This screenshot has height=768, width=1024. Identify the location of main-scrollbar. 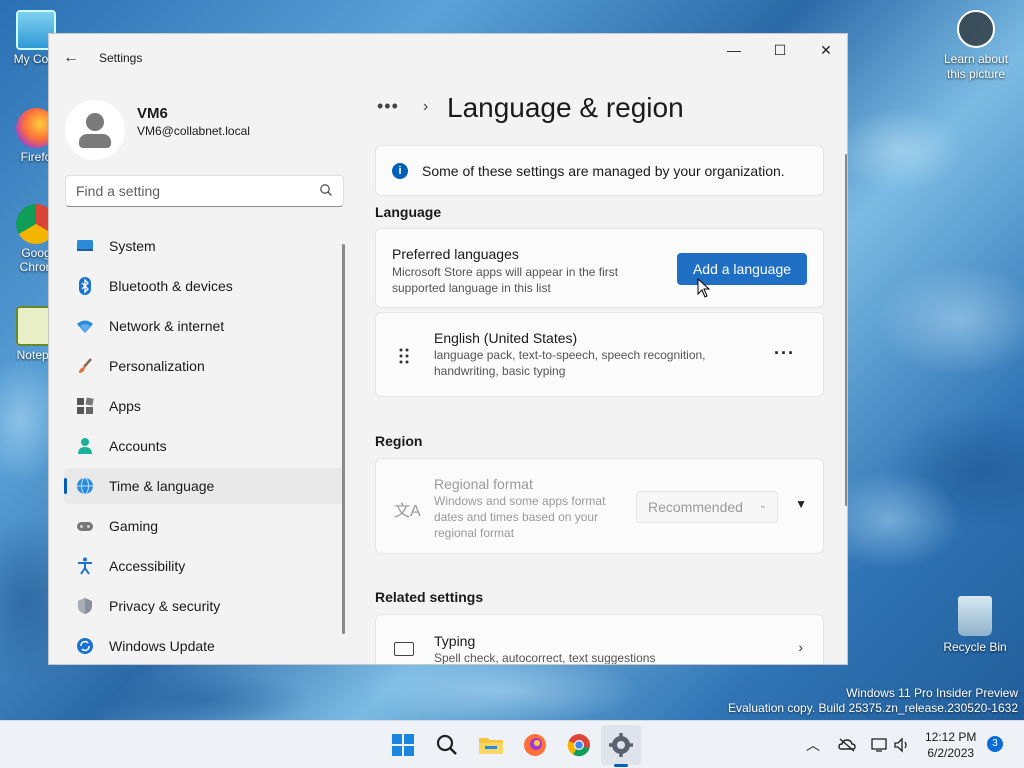
(846, 330).